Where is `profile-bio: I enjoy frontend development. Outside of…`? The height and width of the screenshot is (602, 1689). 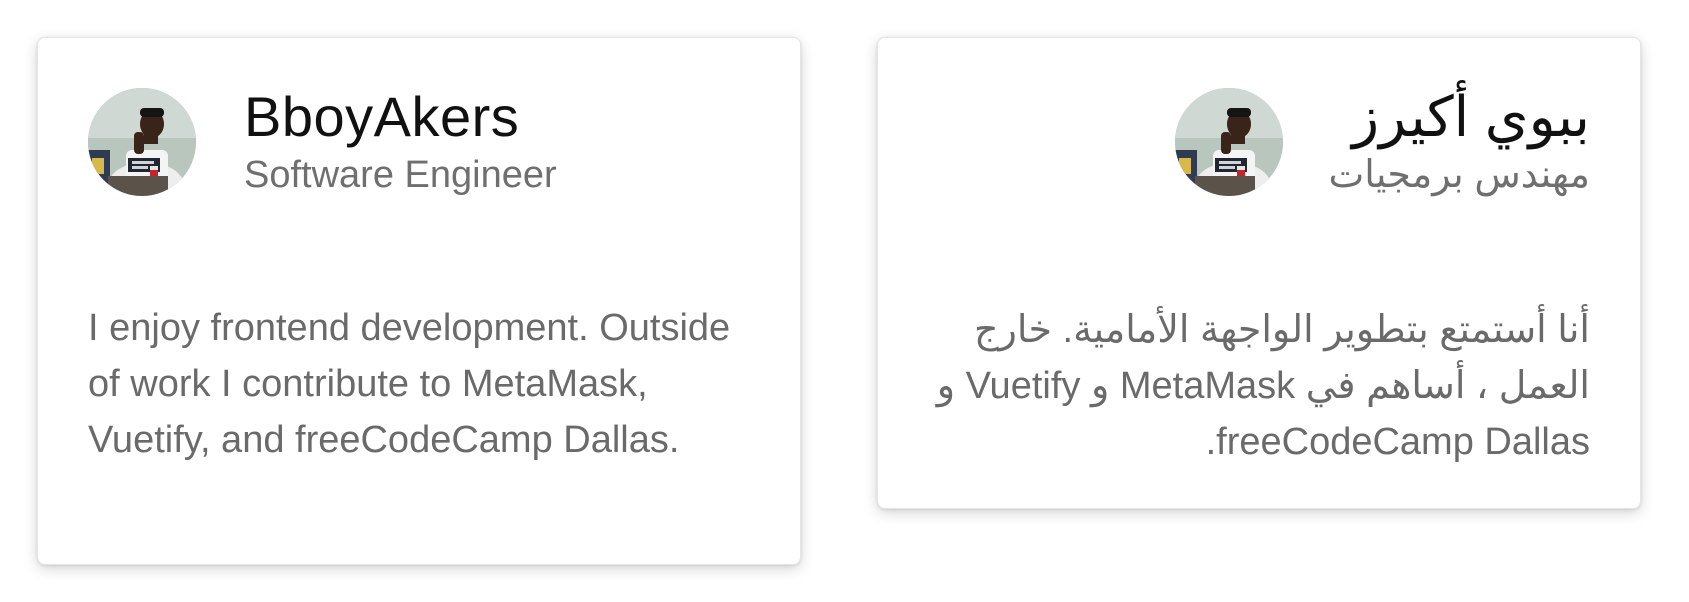 profile-bio: I enjoy frontend development. Outside of… is located at coordinates (409, 384).